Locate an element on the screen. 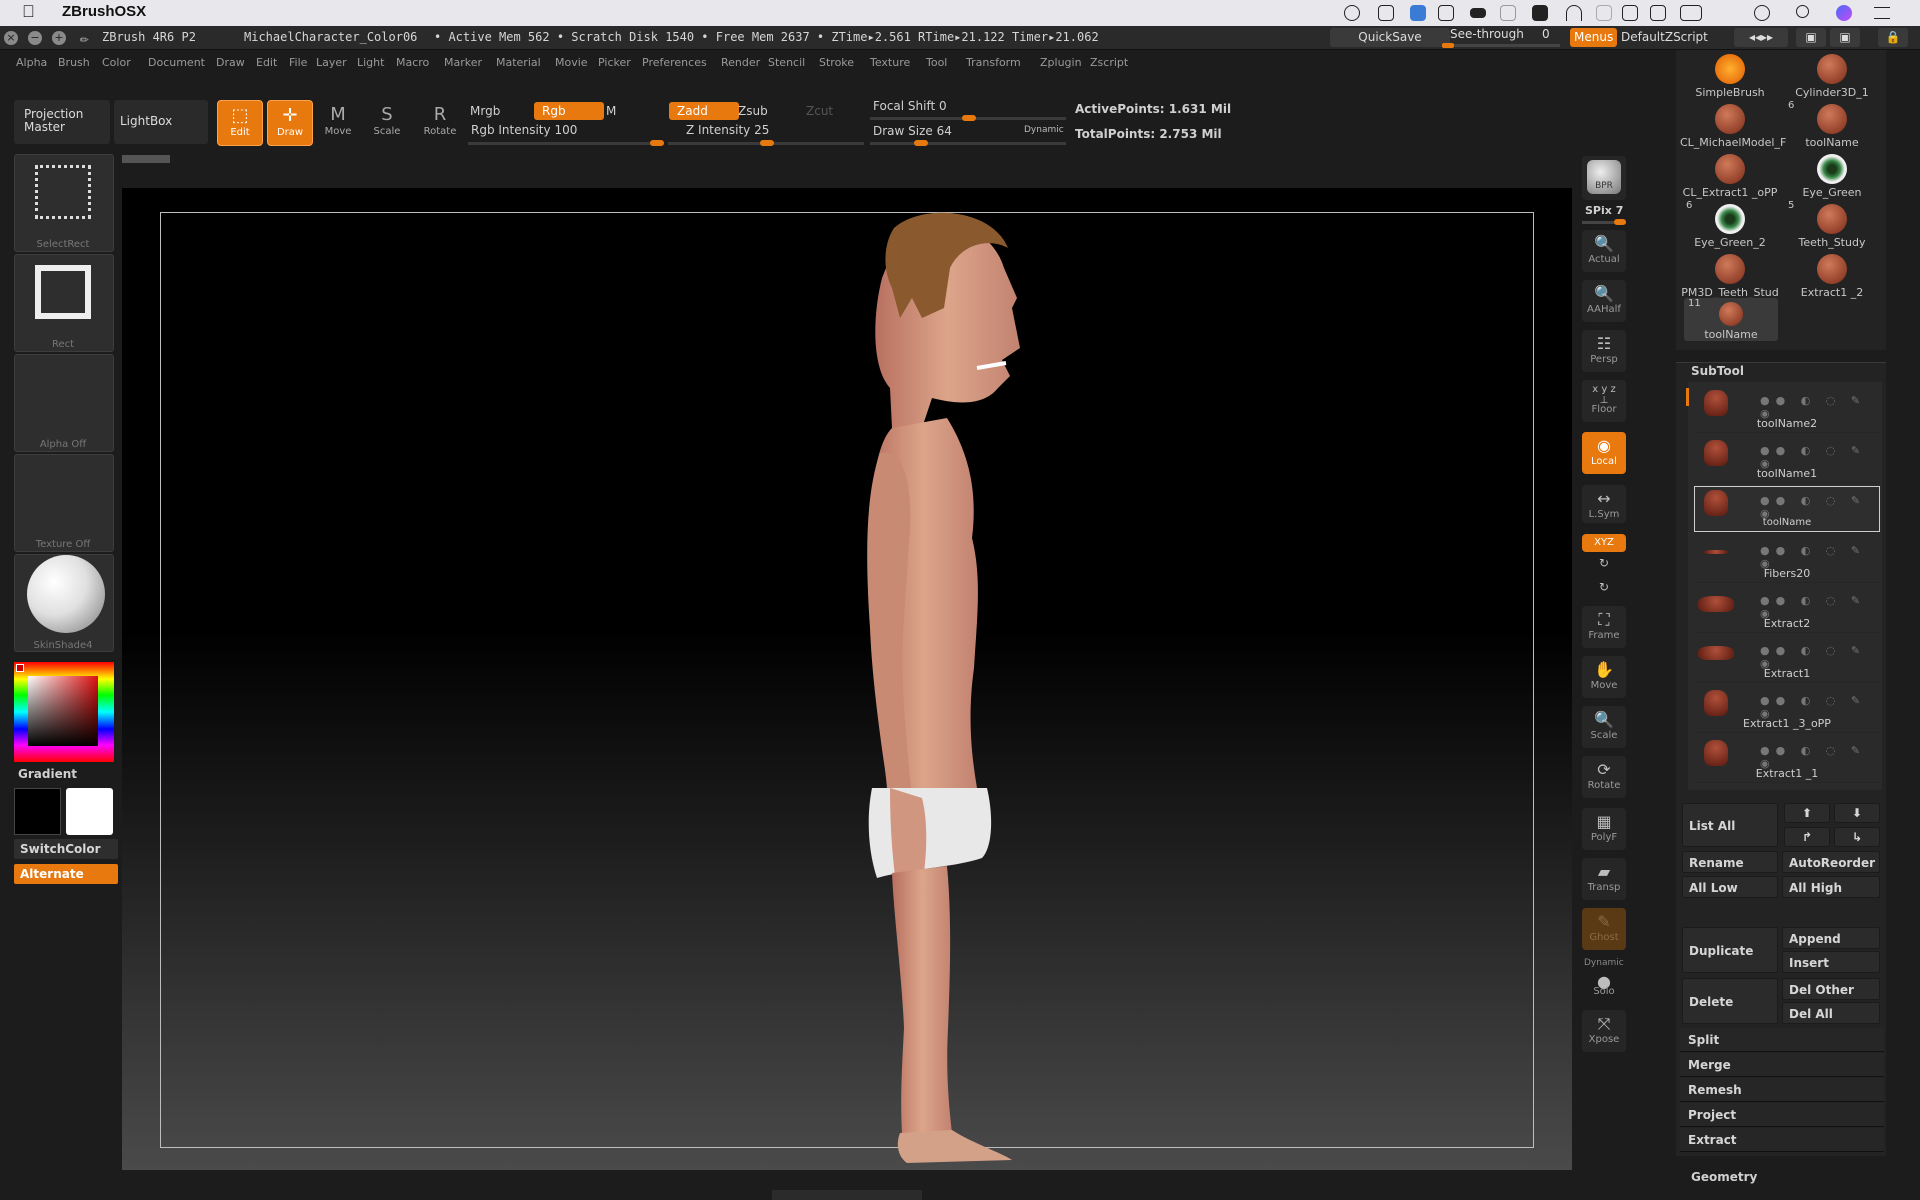 The width and height of the screenshot is (1920, 1200). zadd-button: Zadd is located at coordinates (704, 111).